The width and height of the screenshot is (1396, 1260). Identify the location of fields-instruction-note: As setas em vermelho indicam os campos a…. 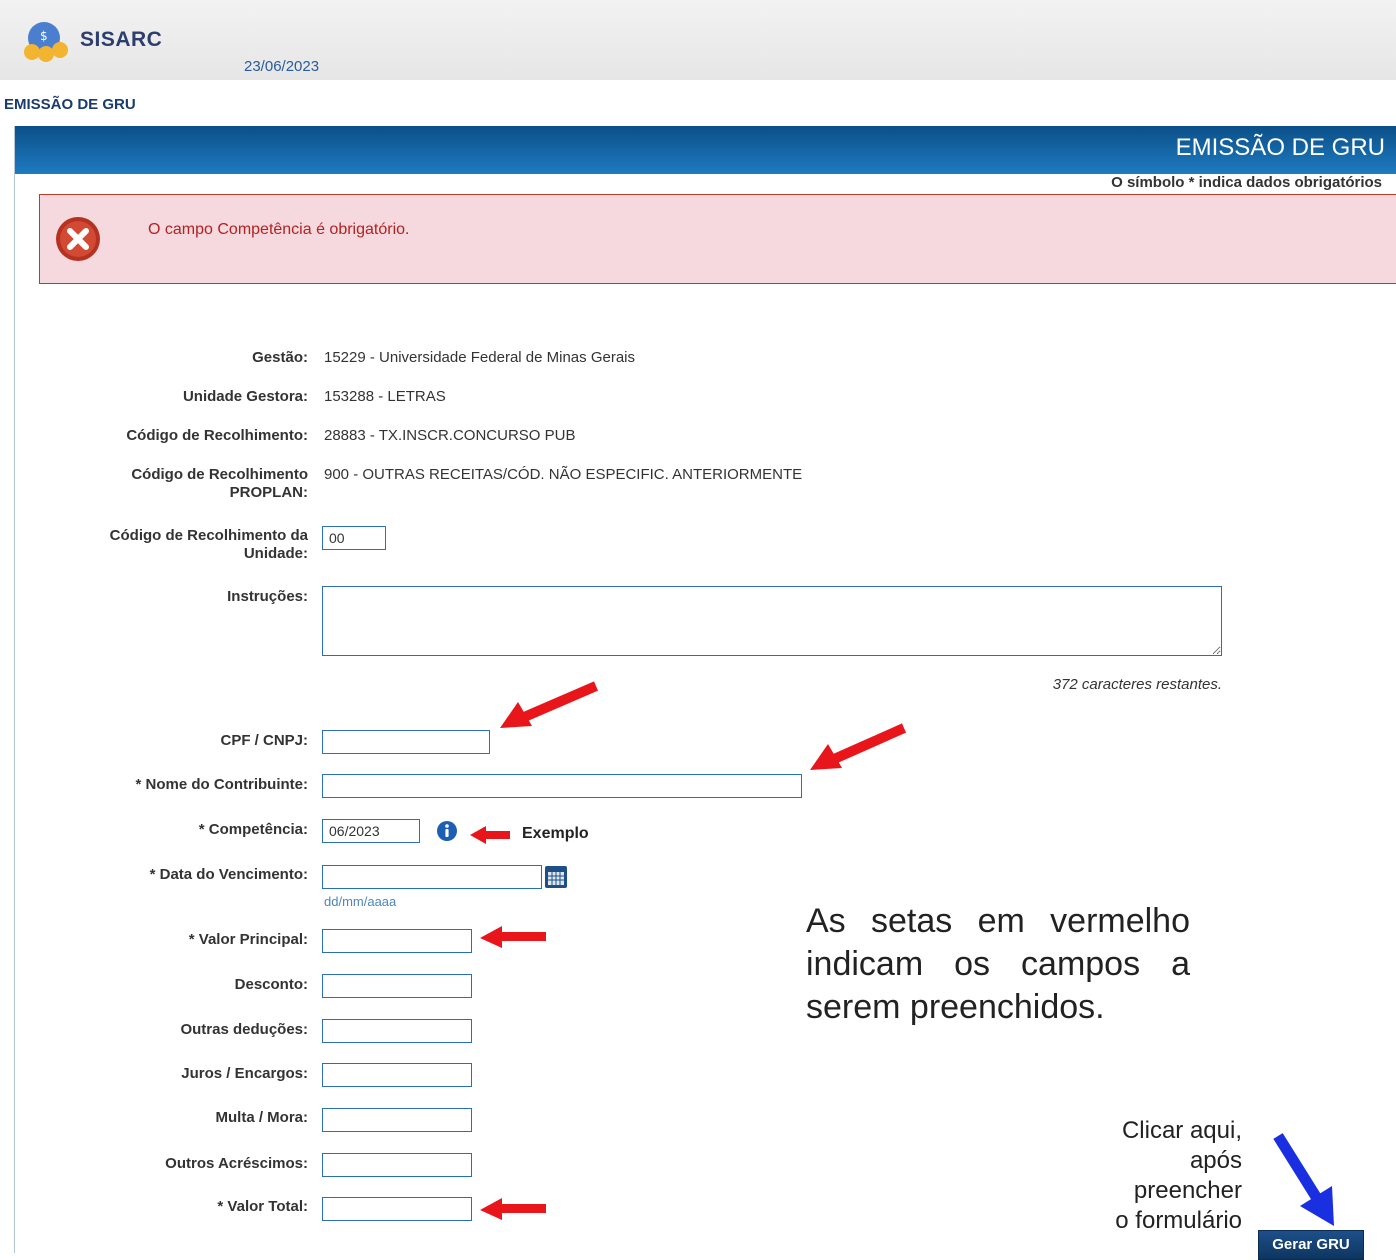
(998, 964).